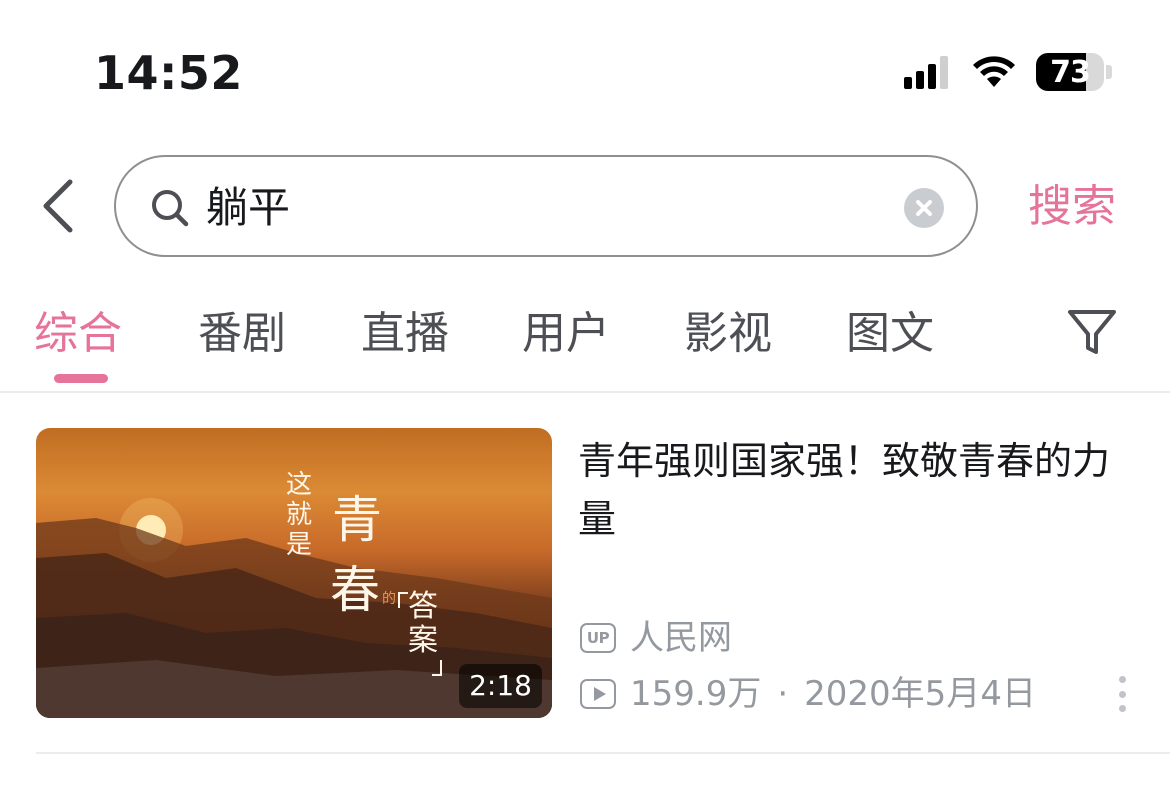 The width and height of the screenshot is (1170, 786). What do you see at coordinates (355, 590) in the screenshot?
I see `thumbnail-caption: 春` at bounding box center [355, 590].